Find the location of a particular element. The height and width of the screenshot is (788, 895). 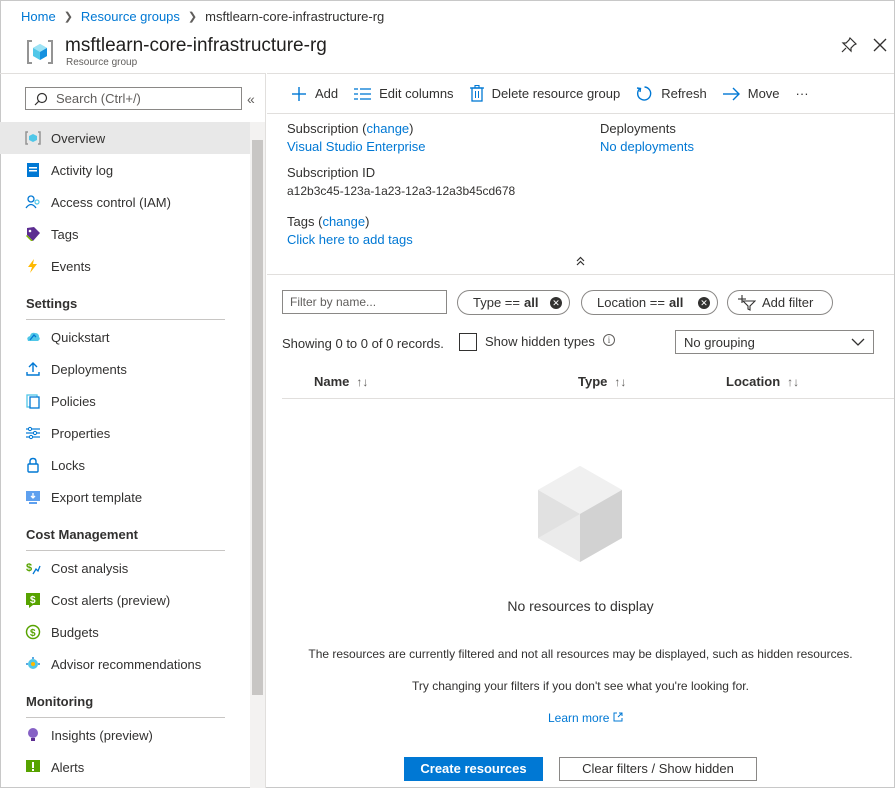

quickstart-icon is located at coordinates (33, 337).